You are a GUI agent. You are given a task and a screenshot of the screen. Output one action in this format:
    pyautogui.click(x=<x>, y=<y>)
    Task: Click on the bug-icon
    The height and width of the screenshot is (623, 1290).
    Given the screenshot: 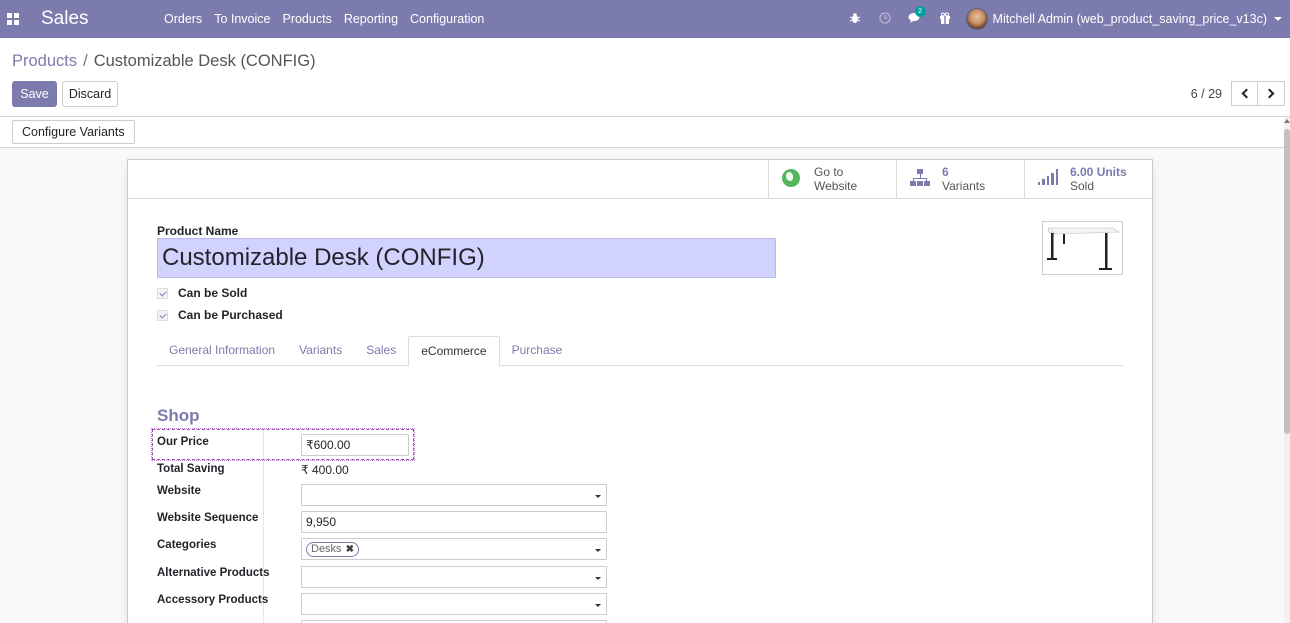 What is the action you would take?
    pyautogui.click(x=855, y=19)
    